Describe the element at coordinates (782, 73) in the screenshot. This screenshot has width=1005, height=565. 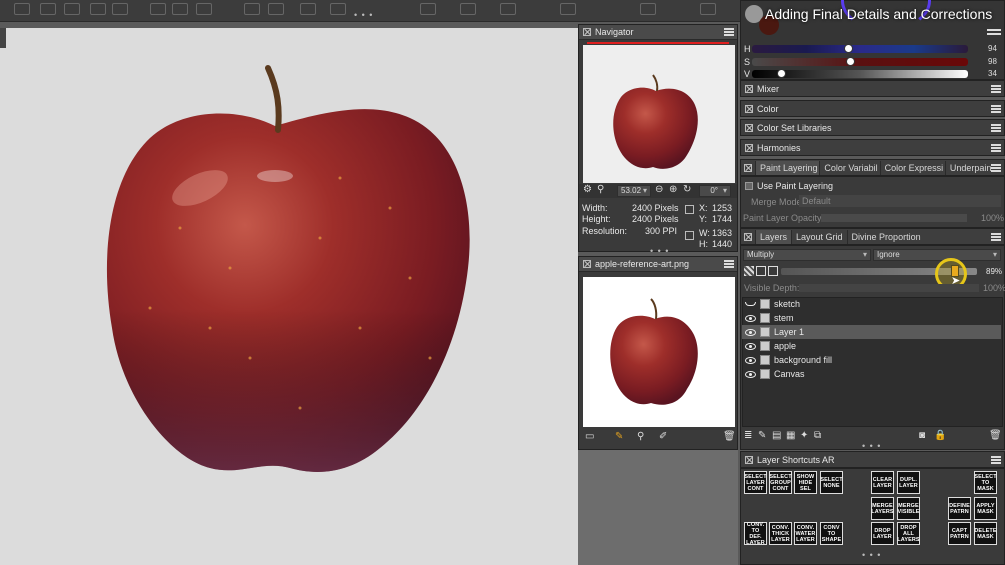
I see `value-knob` at that location.